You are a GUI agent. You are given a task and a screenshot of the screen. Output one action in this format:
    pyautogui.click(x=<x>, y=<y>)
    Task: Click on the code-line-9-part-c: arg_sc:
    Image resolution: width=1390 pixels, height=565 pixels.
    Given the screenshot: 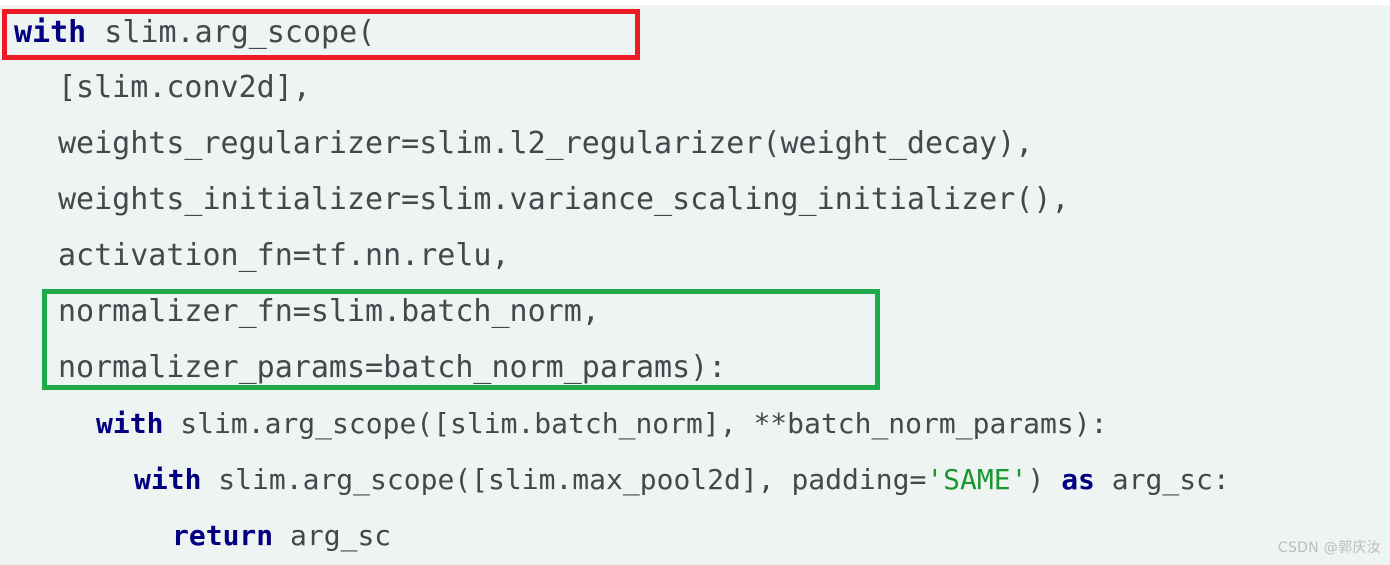 What is the action you would take?
    pyautogui.click(x=1162, y=479)
    